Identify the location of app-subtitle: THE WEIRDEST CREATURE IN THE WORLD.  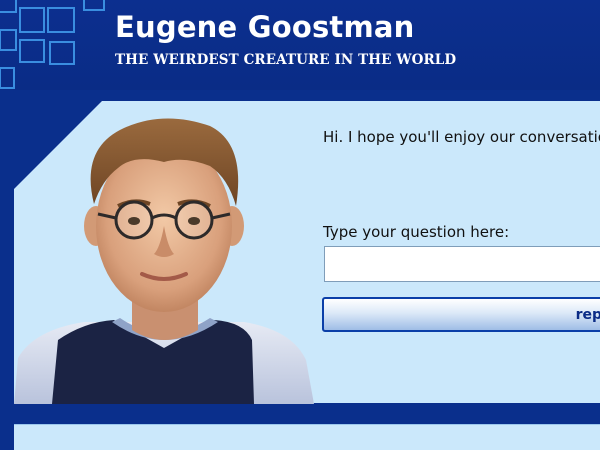
(286, 60).